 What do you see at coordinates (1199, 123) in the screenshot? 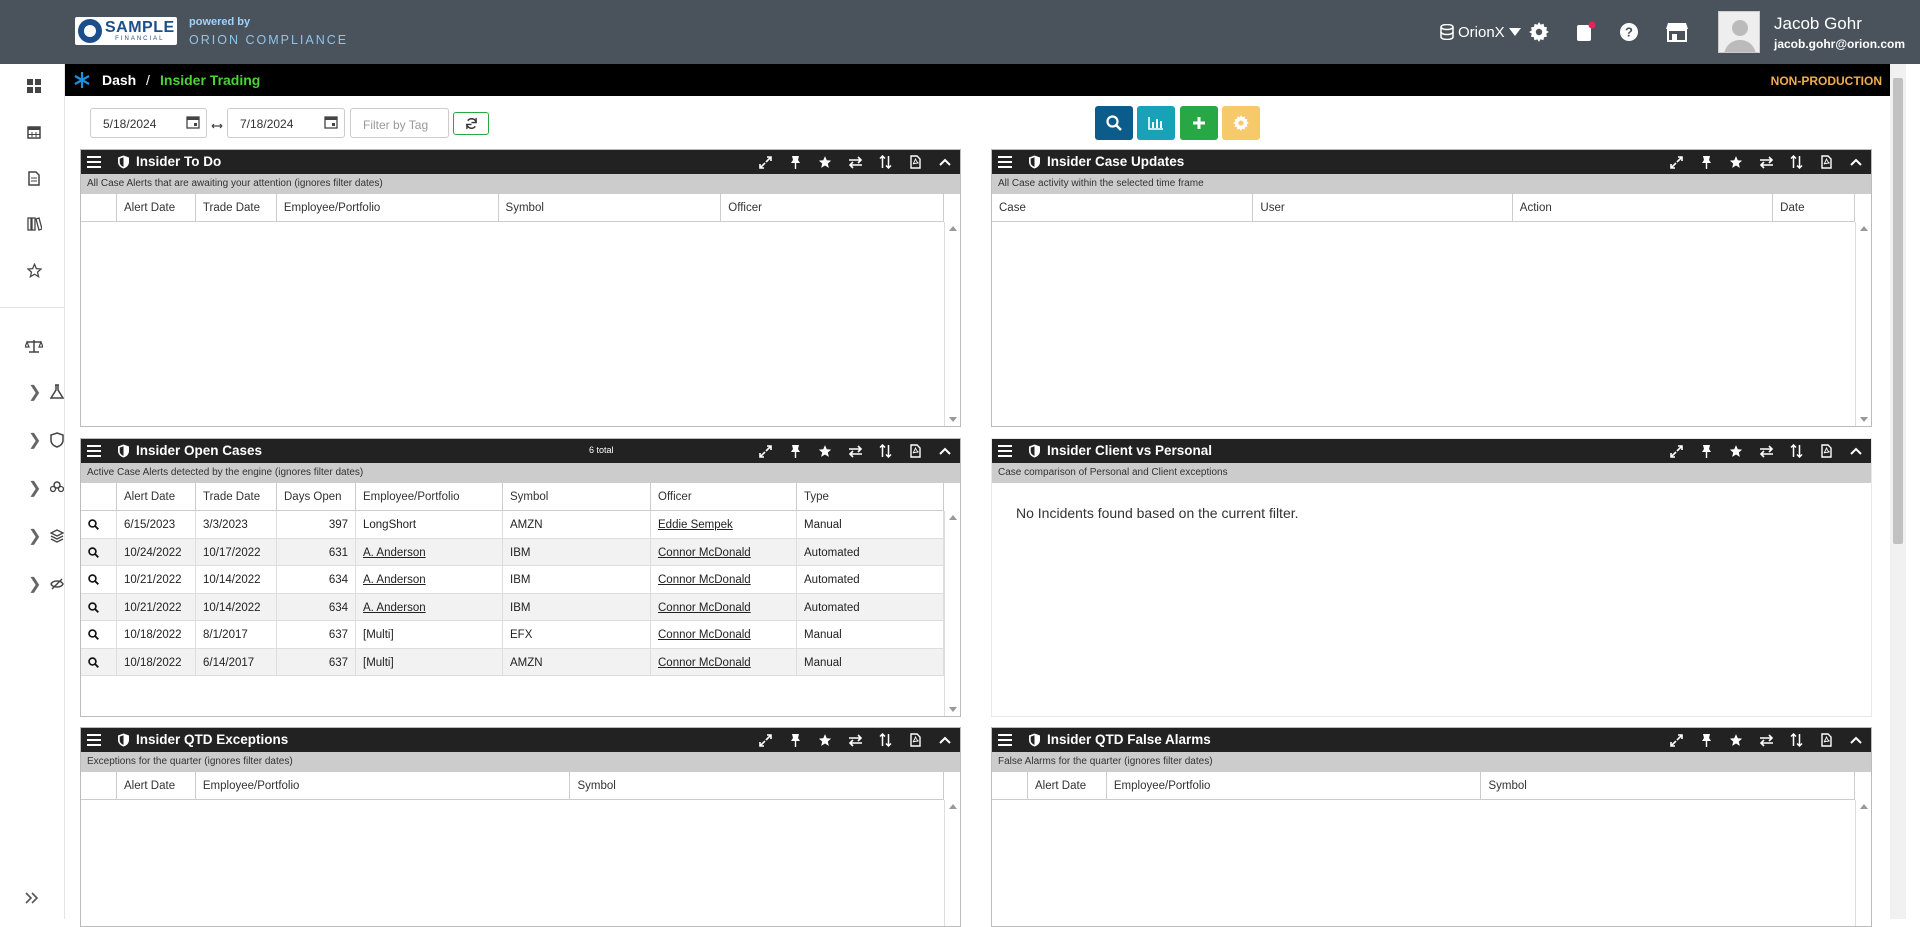
I see `add-button` at bounding box center [1199, 123].